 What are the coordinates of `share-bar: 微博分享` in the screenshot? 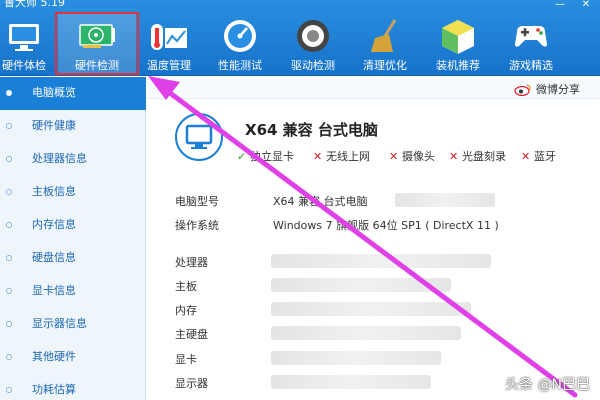 It's located at (373, 88).